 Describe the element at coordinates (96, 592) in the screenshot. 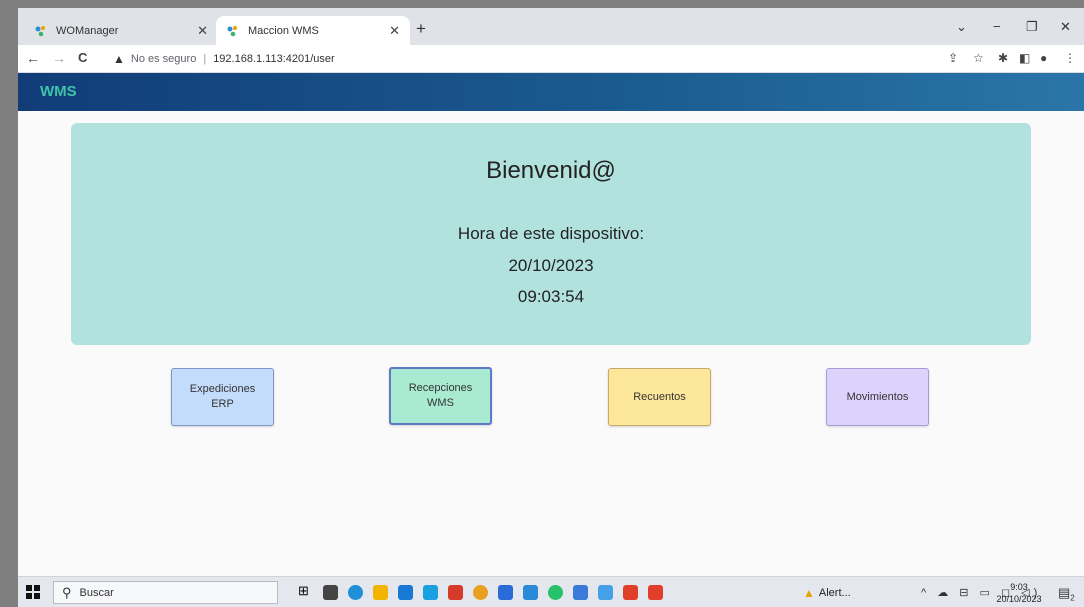

I see `search-placeholder: Buscar` at that location.